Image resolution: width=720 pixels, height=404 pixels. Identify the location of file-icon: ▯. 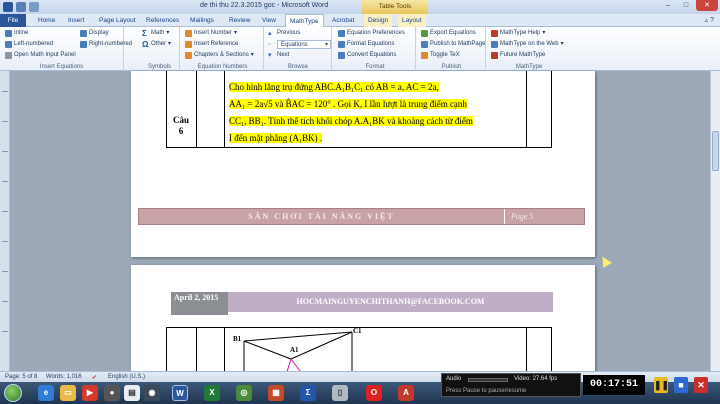
(340, 393).